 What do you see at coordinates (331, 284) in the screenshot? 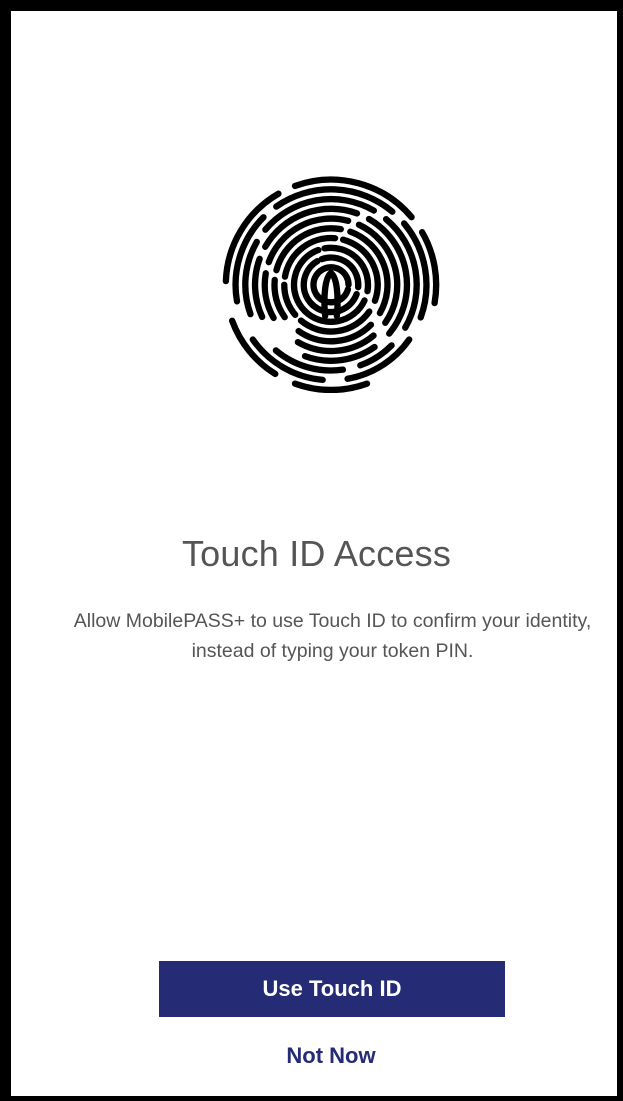
I see `fingerprint-icon` at bounding box center [331, 284].